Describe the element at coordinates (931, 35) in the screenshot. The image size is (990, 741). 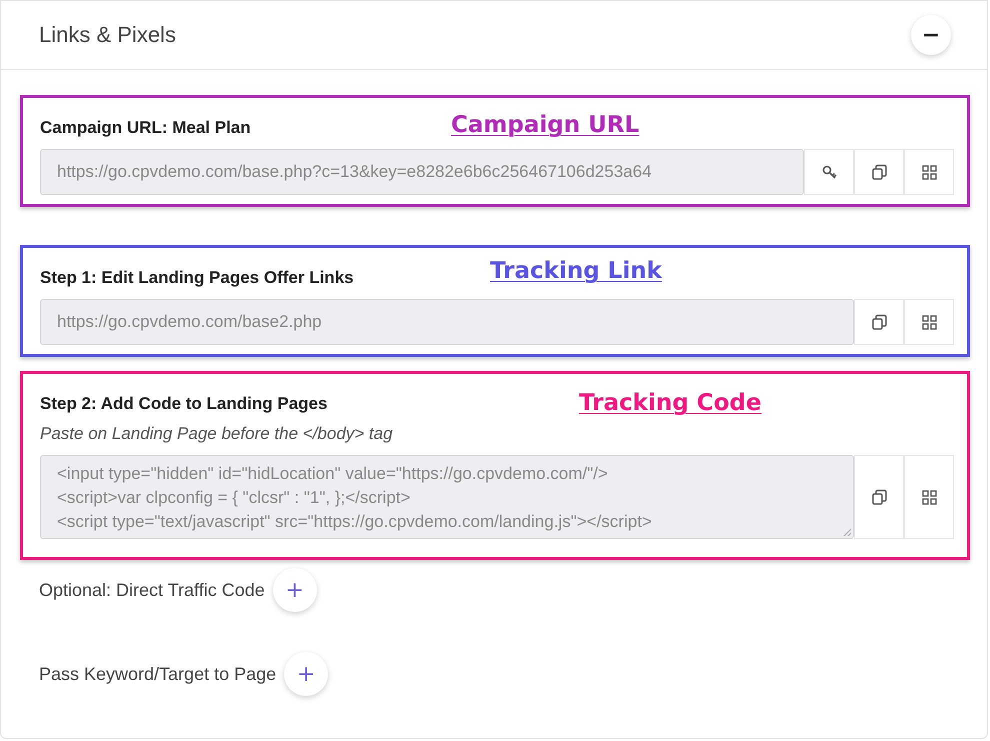
I see `collapse-button: −` at that location.